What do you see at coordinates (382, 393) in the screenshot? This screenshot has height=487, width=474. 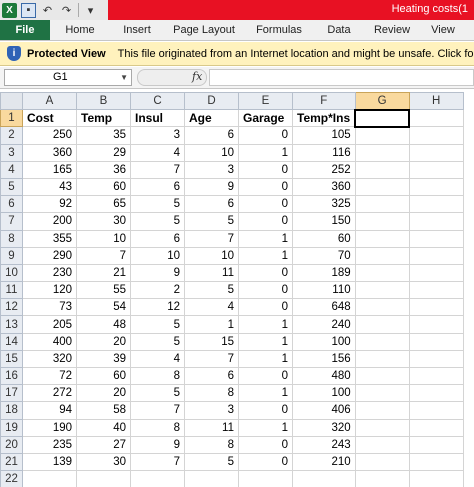 I see `cell-g17` at bounding box center [382, 393].